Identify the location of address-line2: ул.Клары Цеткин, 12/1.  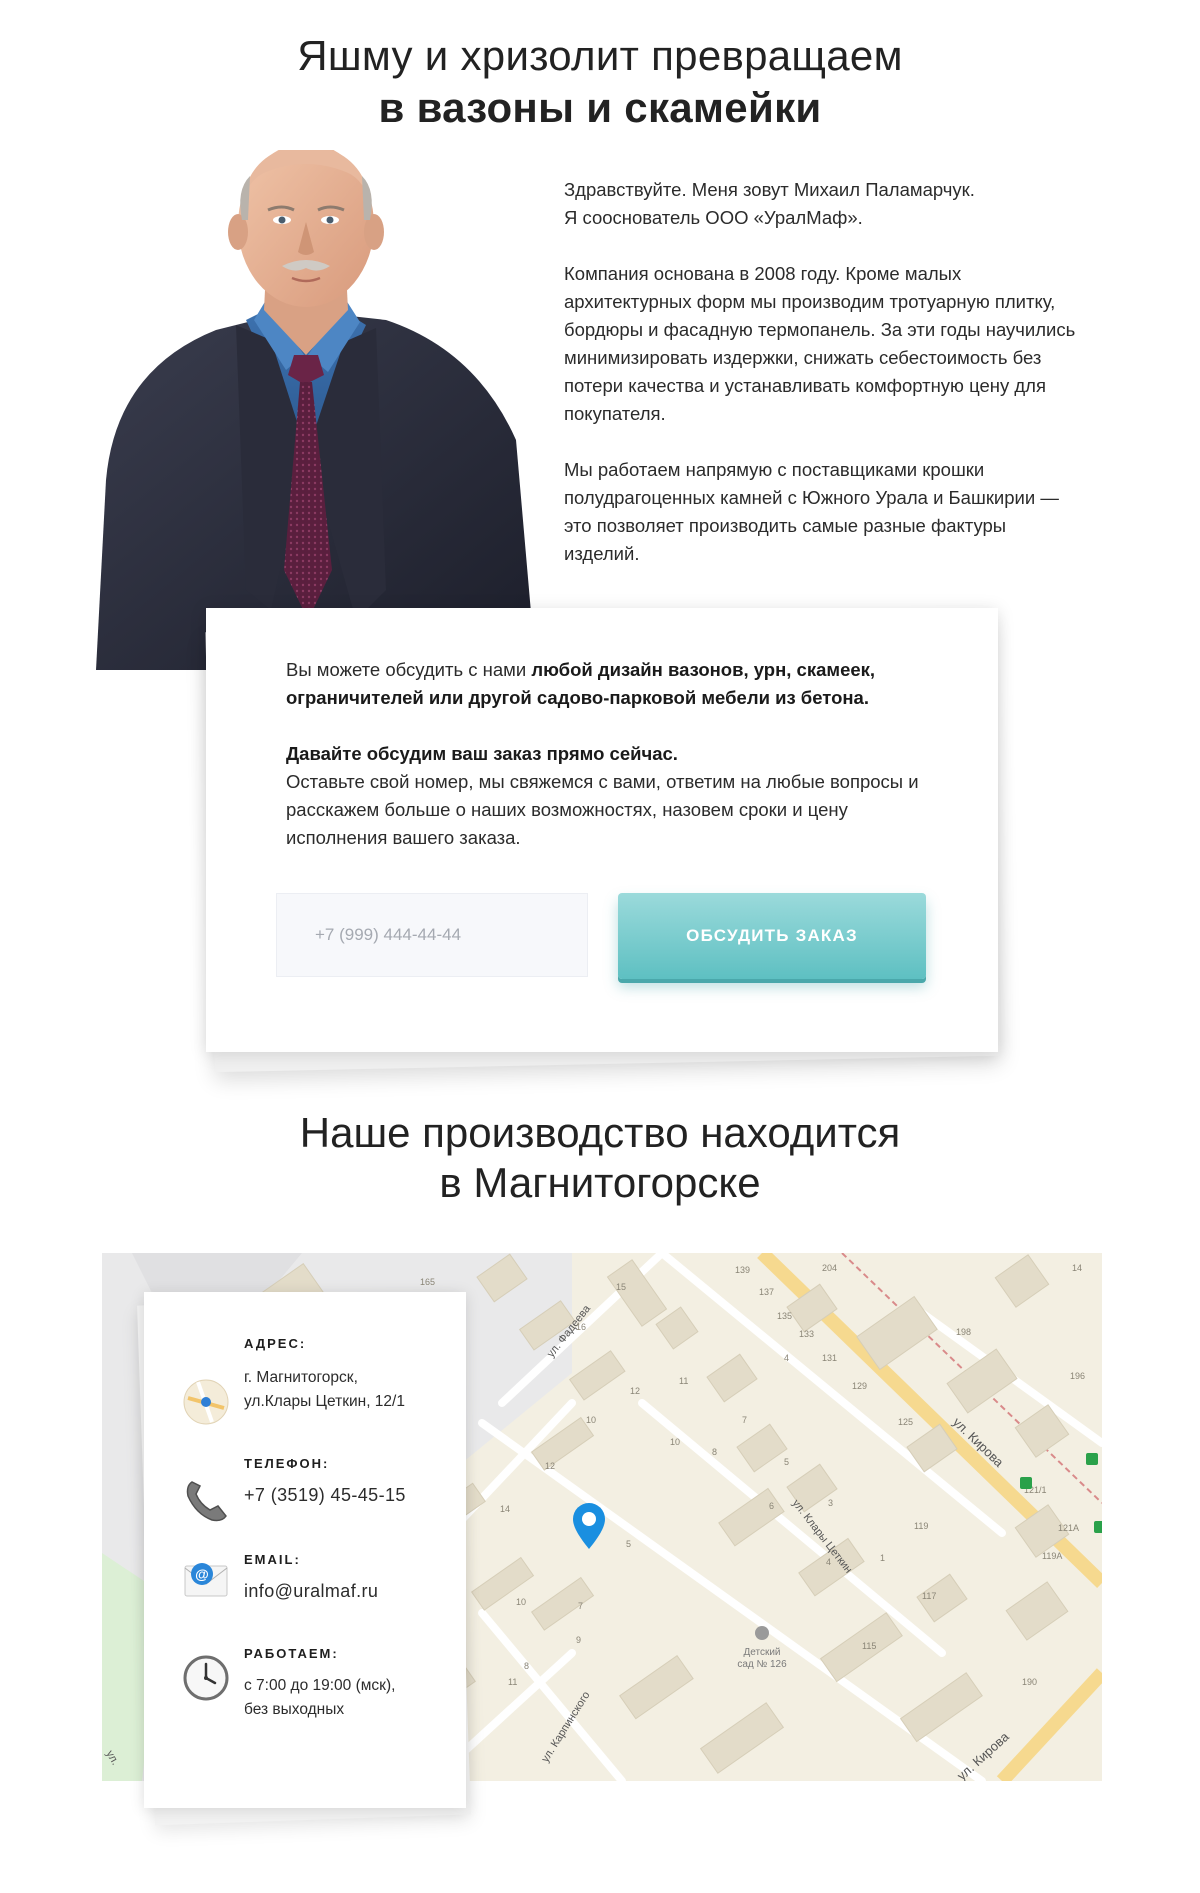
(324, 1401).